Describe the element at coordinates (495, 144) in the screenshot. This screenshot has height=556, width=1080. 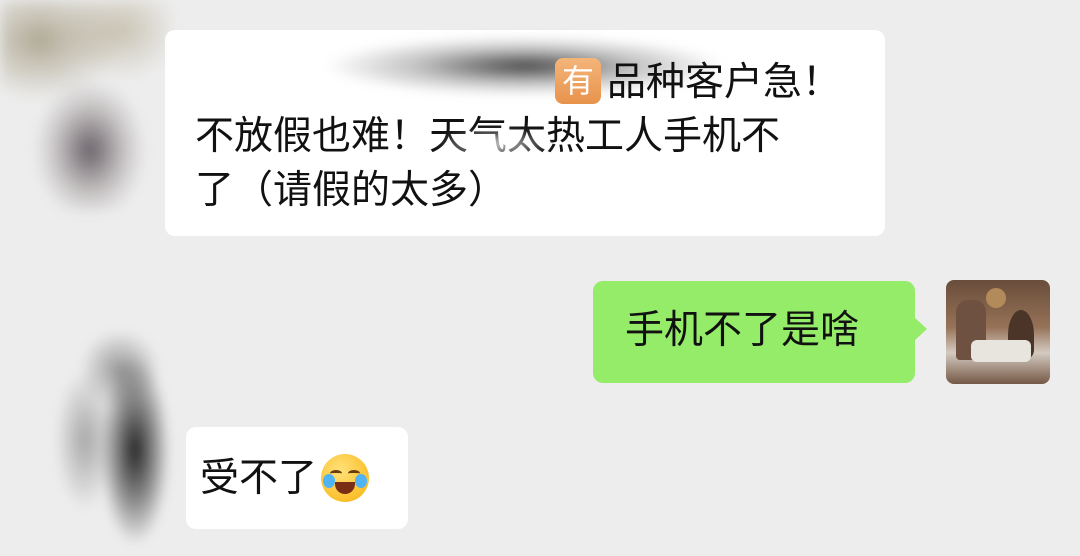
I see `redaction-smudge` at that location.